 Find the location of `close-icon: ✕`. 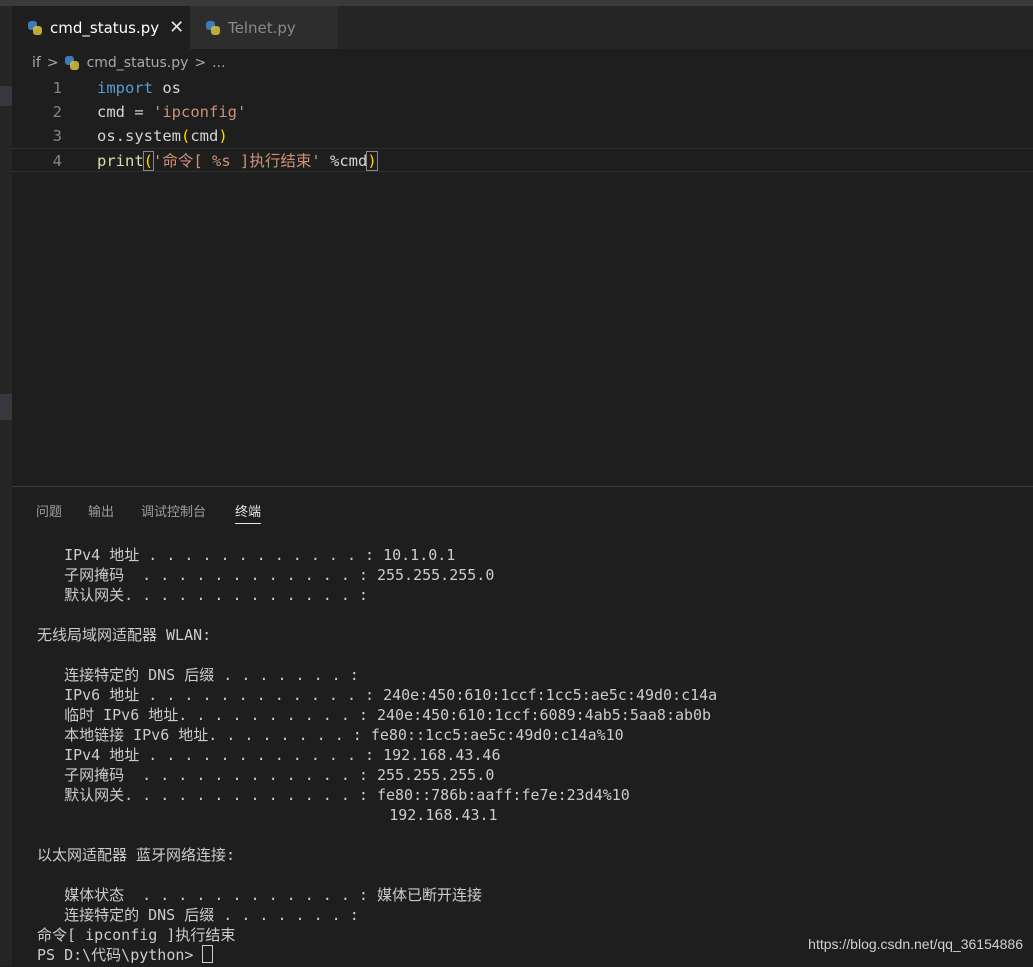

close-icon: ✕ is located at coordinates (176, 27).